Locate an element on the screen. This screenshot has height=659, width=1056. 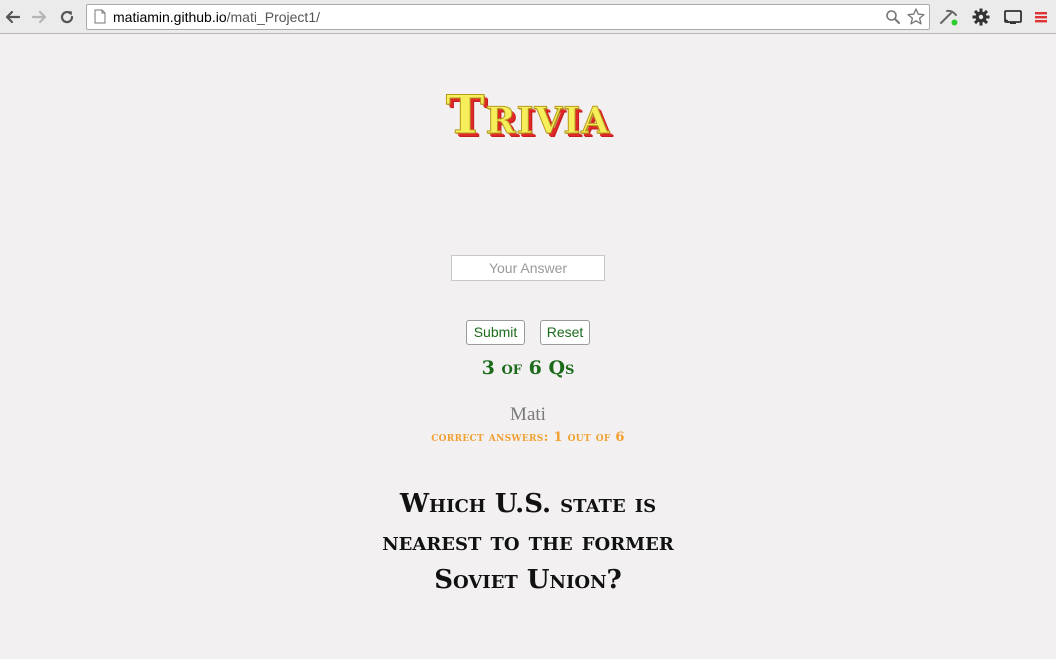
browser-toolbar: matiamin.github.io/mati_Project1/ is located at coordinates (528, 17).